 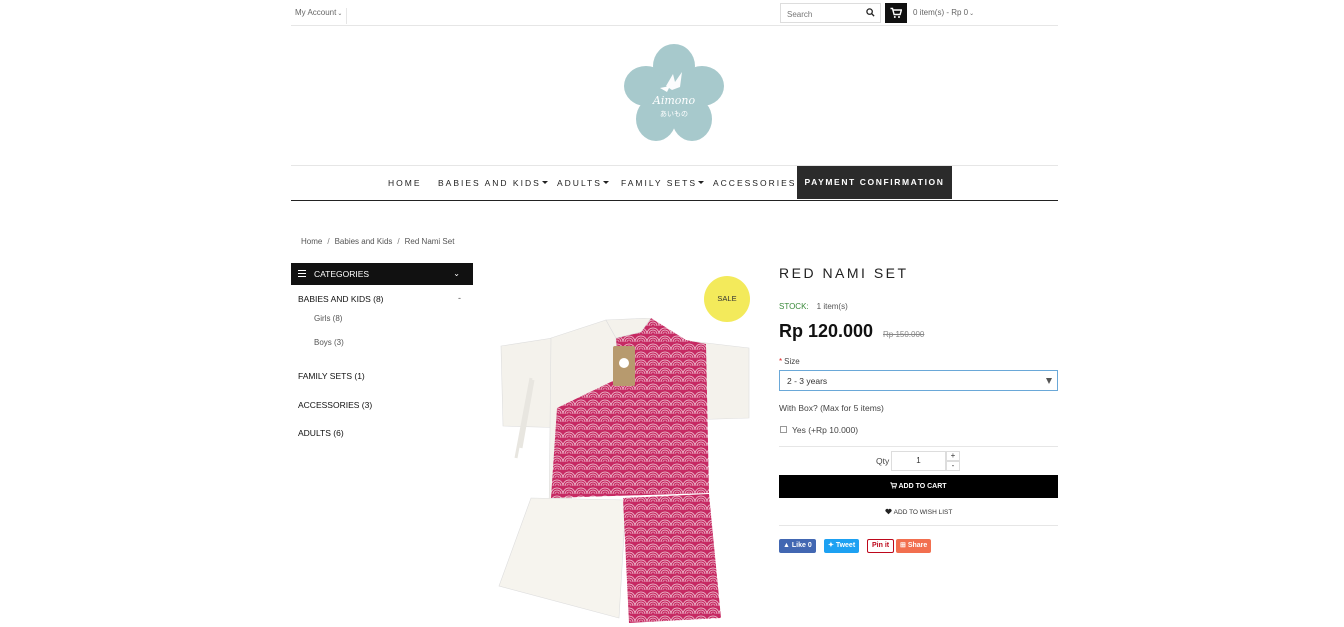 What do you see at coordinates (321, 433) in the screenshot?
I see `sidebar-item-adults: ADULTS (6)` at bounding box center [321, 433].